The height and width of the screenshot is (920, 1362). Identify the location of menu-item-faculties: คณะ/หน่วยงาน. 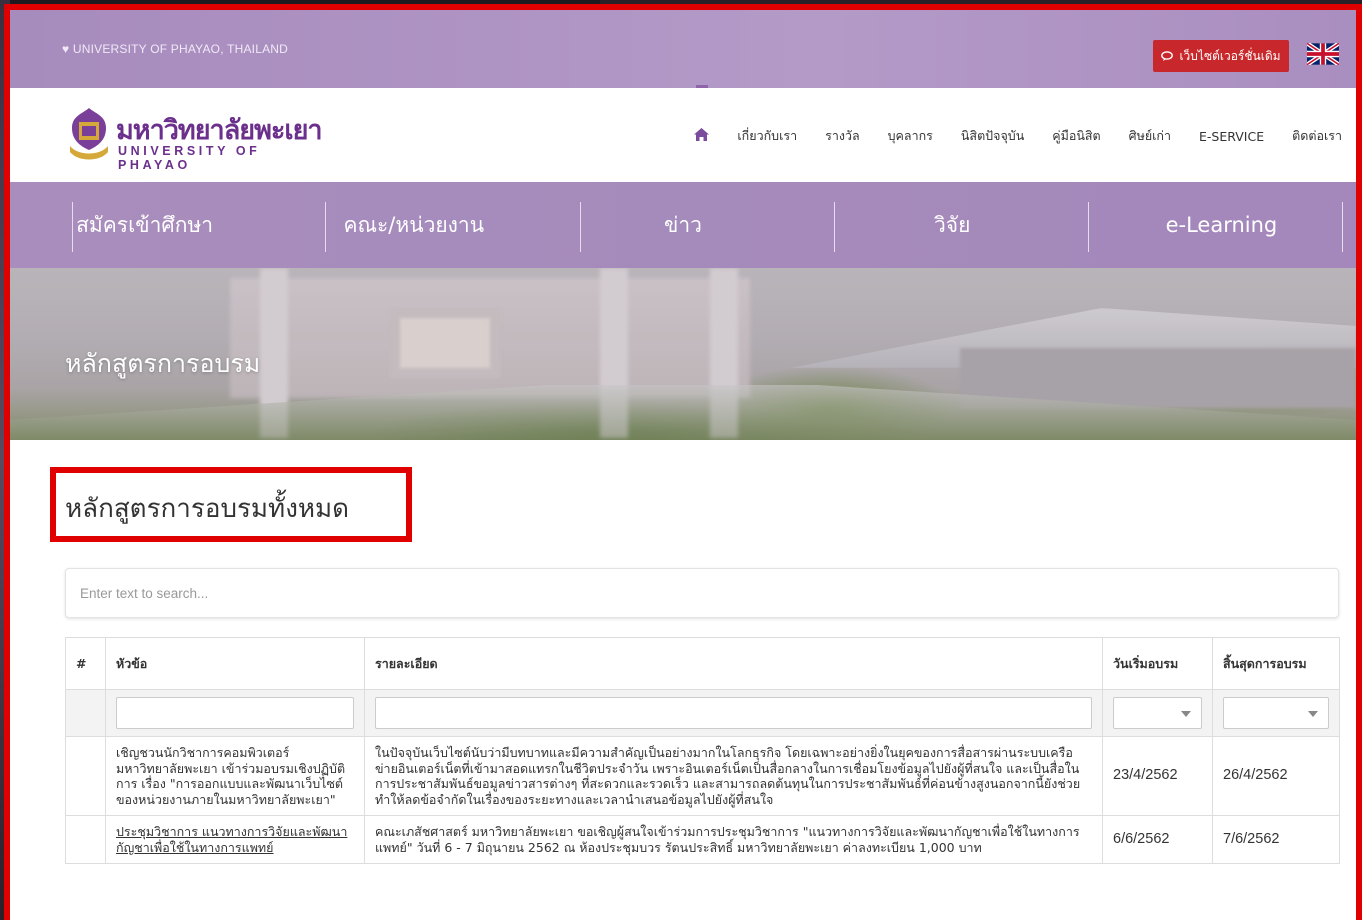
(413, 225).